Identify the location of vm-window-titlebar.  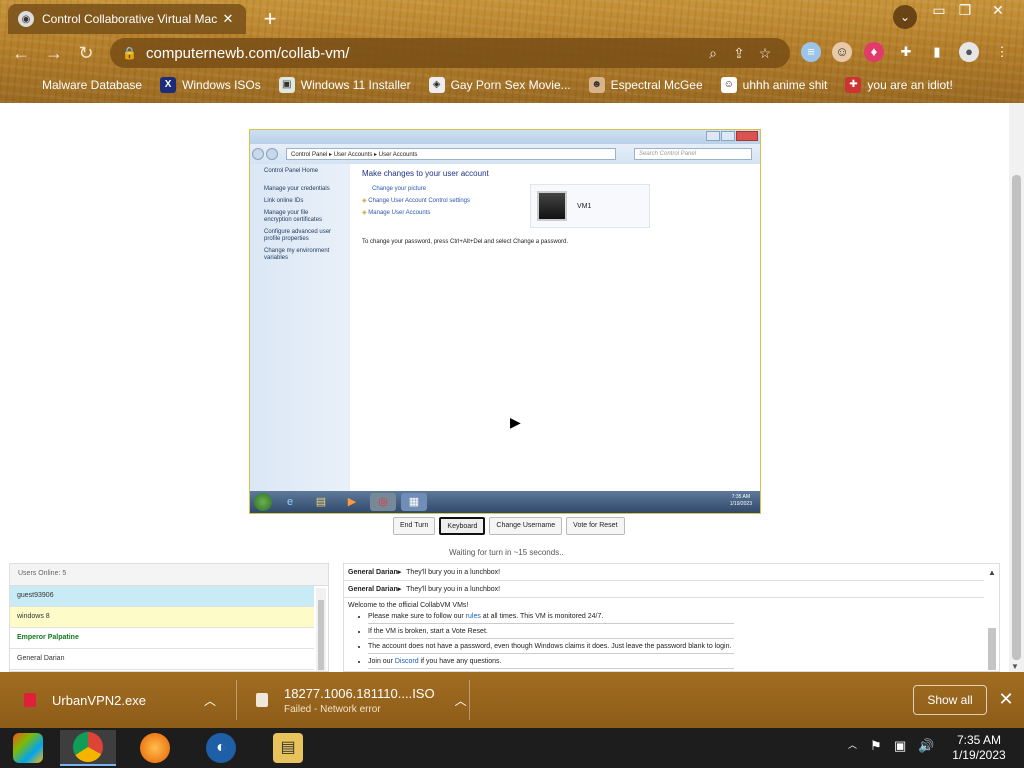
(505, 137).